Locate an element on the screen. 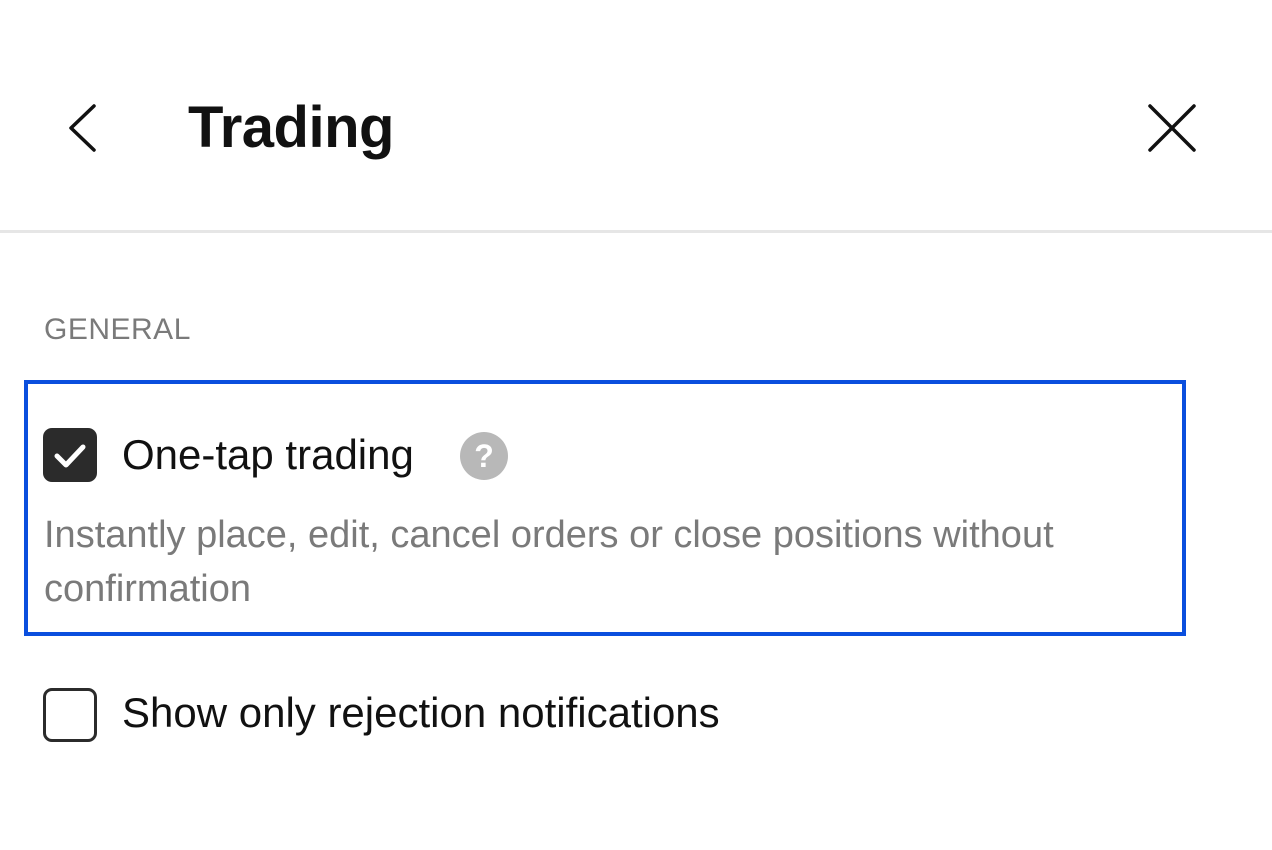  close-button is located at coordinates (1172, 130).